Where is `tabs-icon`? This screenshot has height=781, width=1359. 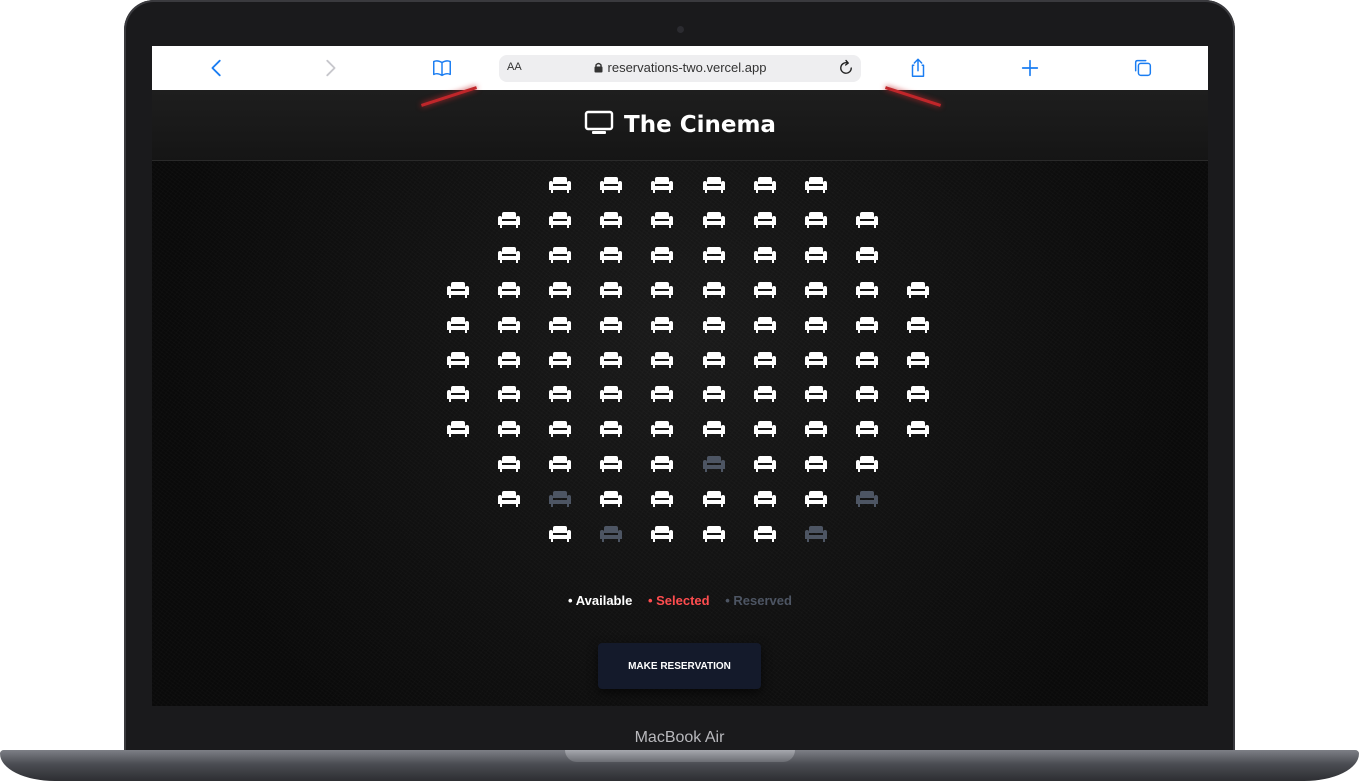 tabs-icon is located at coordinates (1143, 68).